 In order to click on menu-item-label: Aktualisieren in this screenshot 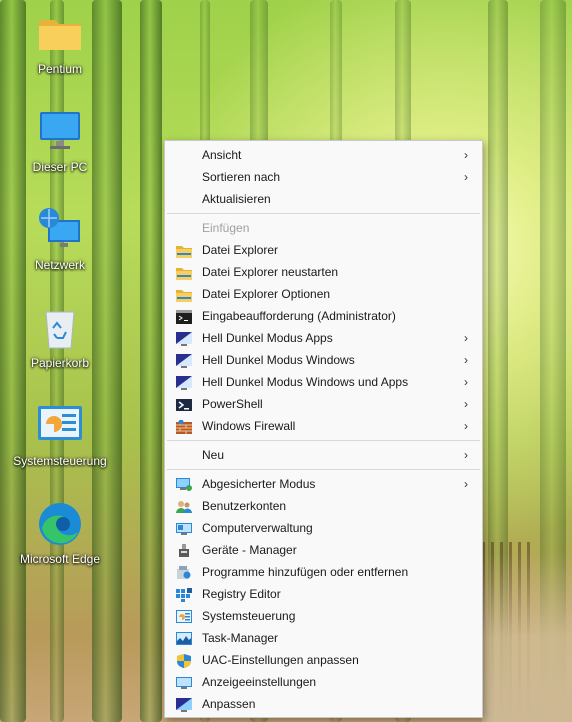, I will do `click(236, 199)`.